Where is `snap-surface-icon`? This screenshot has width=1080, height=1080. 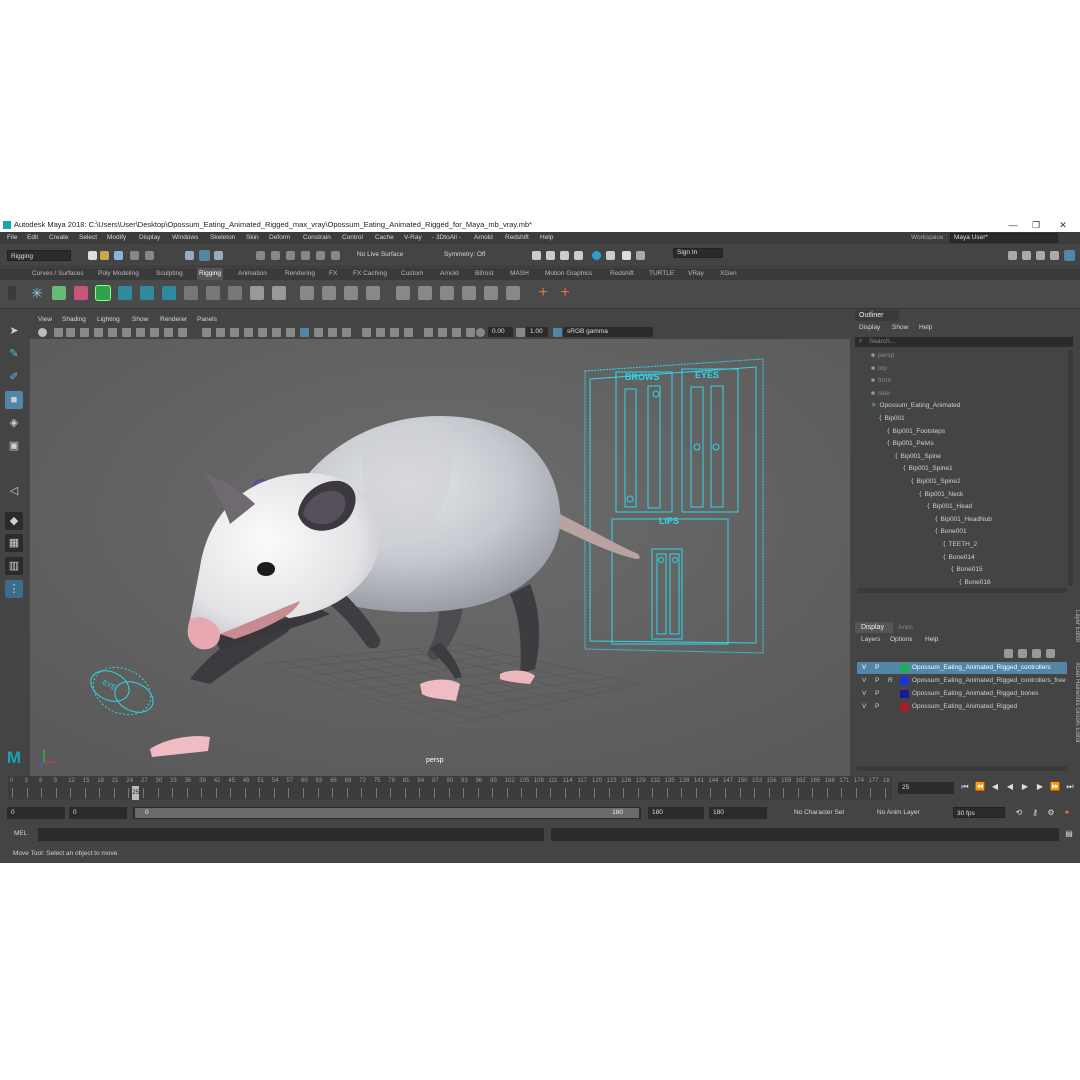
snap-surface-icon is located at coordinates (320, 255).